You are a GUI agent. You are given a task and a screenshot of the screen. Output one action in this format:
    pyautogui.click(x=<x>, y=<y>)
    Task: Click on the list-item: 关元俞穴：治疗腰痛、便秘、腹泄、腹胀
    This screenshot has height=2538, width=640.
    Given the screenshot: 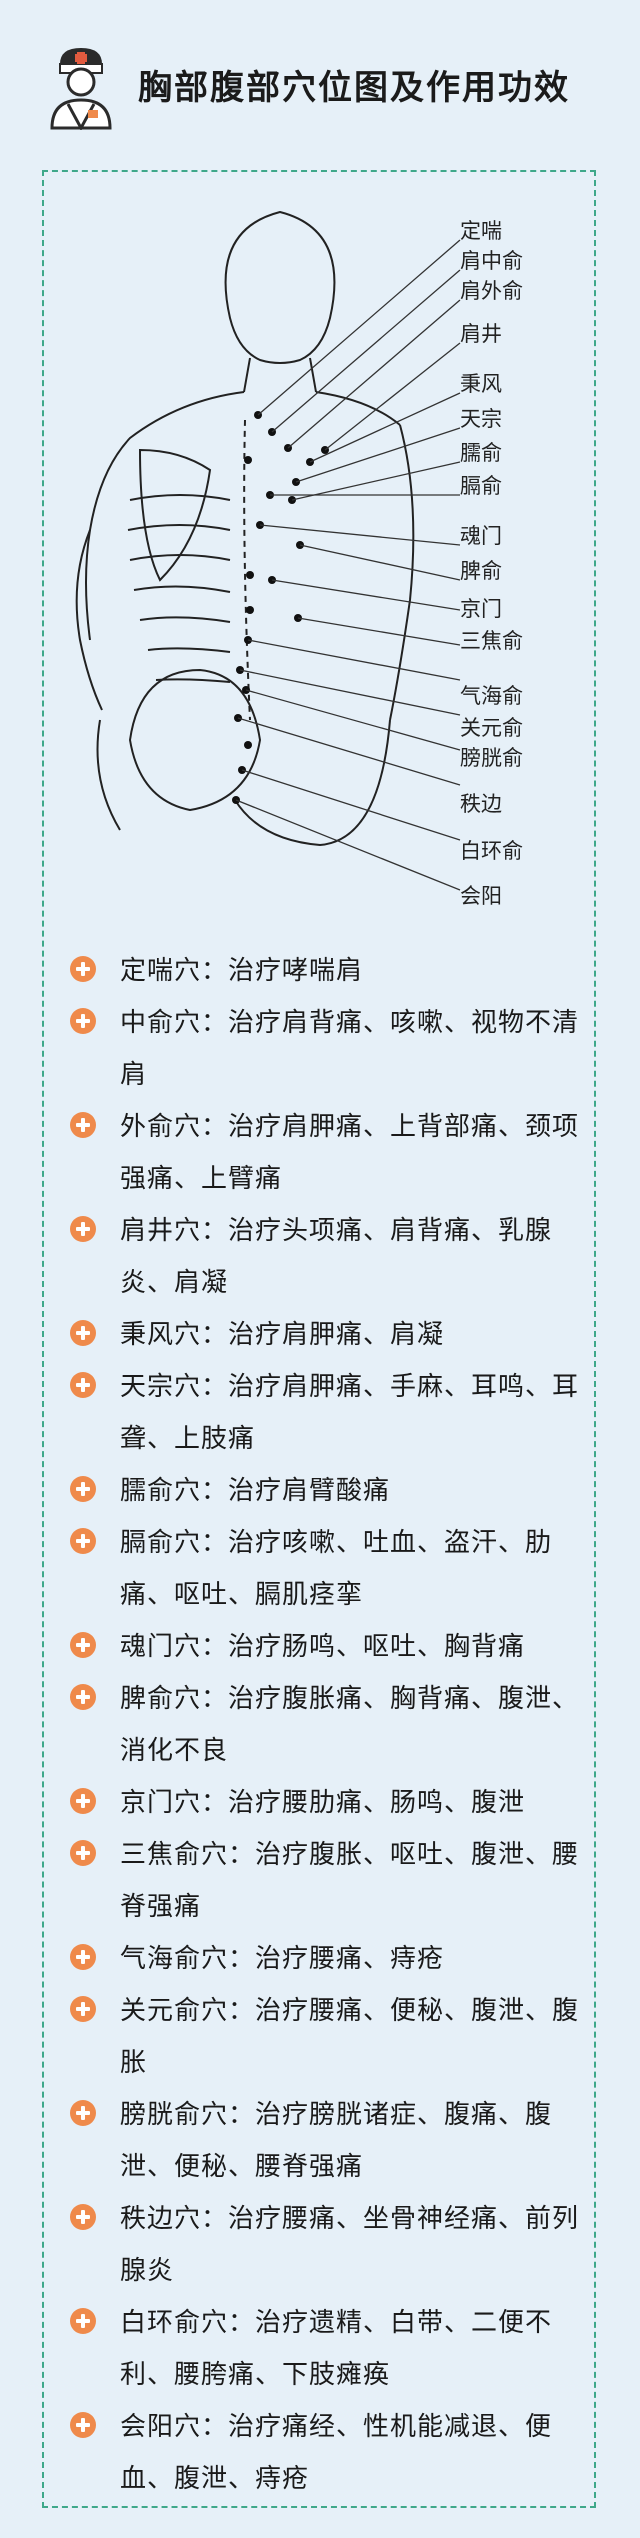 What is the action you would take?
    pyautogui.click(x=330, y=2037)
    